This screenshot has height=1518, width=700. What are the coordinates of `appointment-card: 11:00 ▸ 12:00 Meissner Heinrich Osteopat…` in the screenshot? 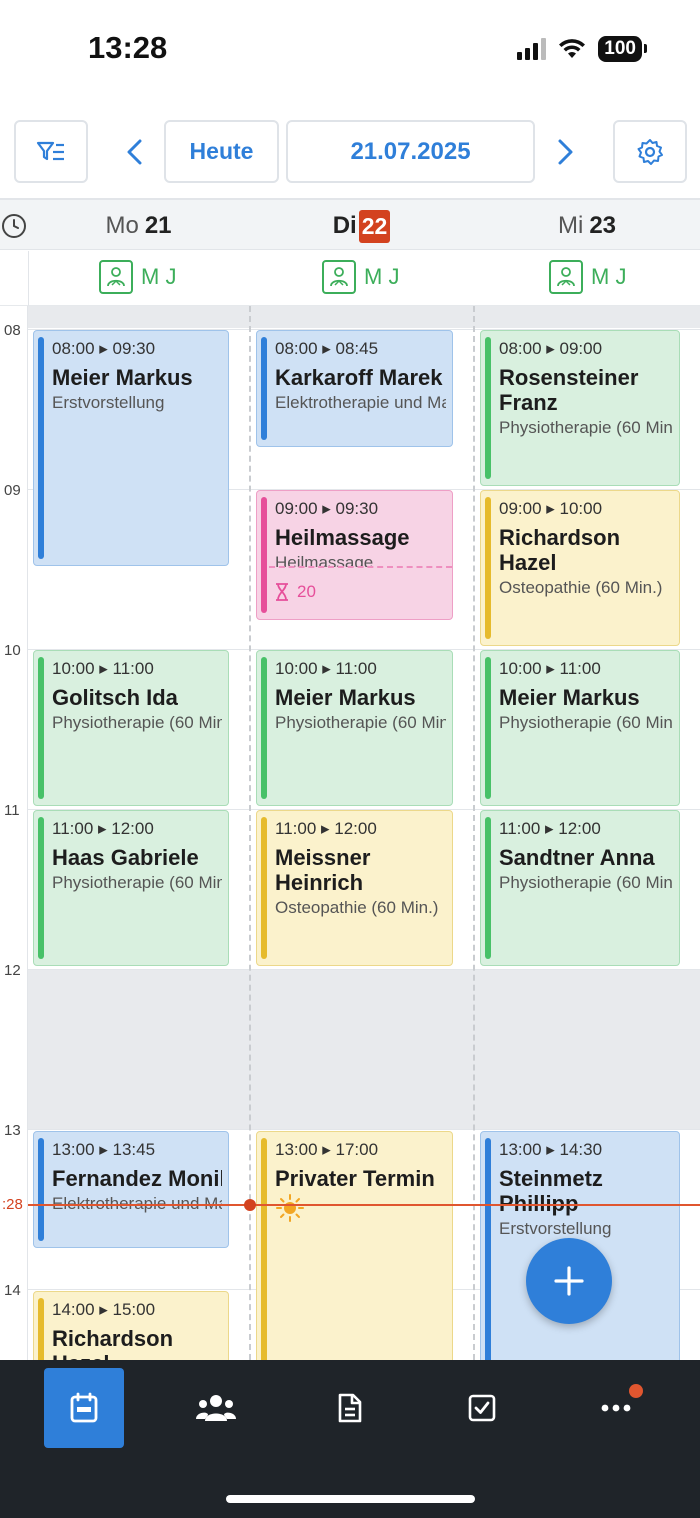 It's located at (354, 888).